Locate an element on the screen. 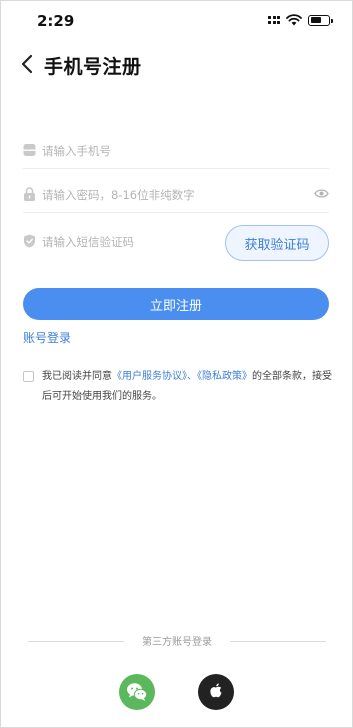 Image resolution: width=353 pixels, height=728 pixels. phone-field is located at coordinates (176, 152).